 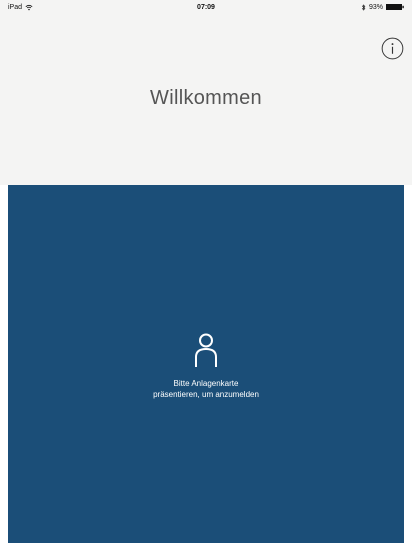 I want to click on clock: 07:09, so click(x=206, y=7).